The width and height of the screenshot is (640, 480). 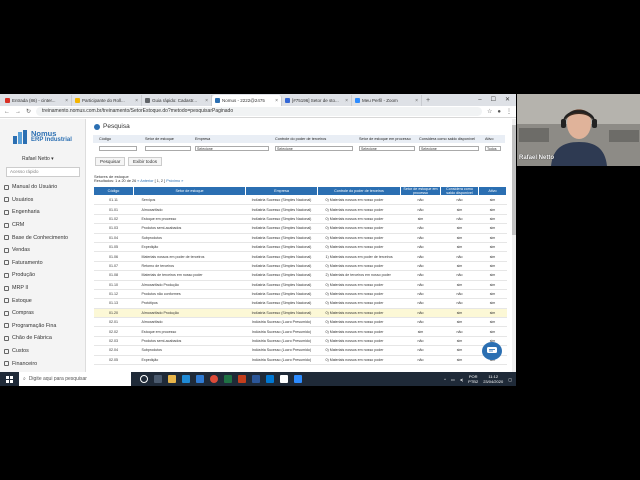 I want to click on word-icon, so click(x=256, y=379).